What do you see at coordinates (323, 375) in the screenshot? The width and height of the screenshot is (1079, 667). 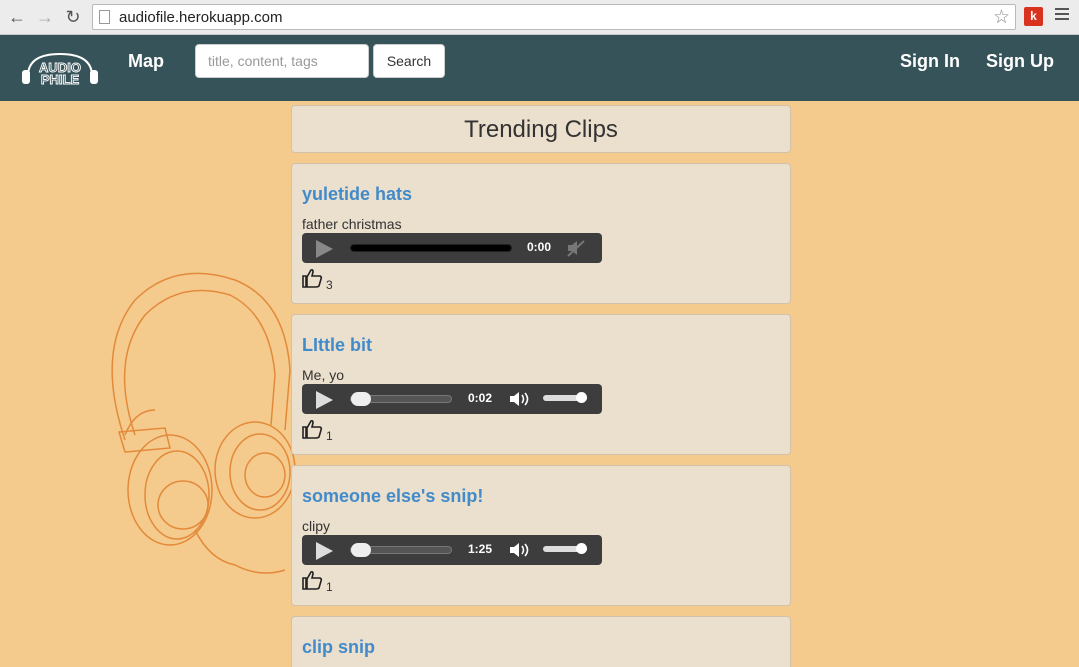 I see `clip-description: Me, yo` at bounding box center [323, 375].